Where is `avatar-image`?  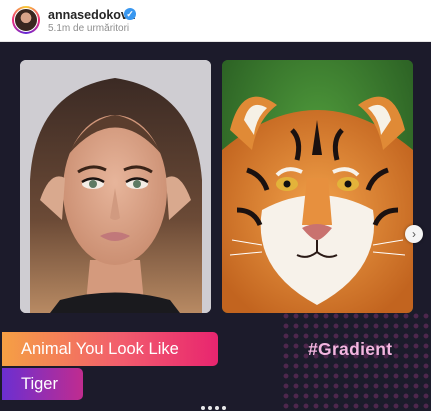
avatar-image is located at coordinates (26, 20).